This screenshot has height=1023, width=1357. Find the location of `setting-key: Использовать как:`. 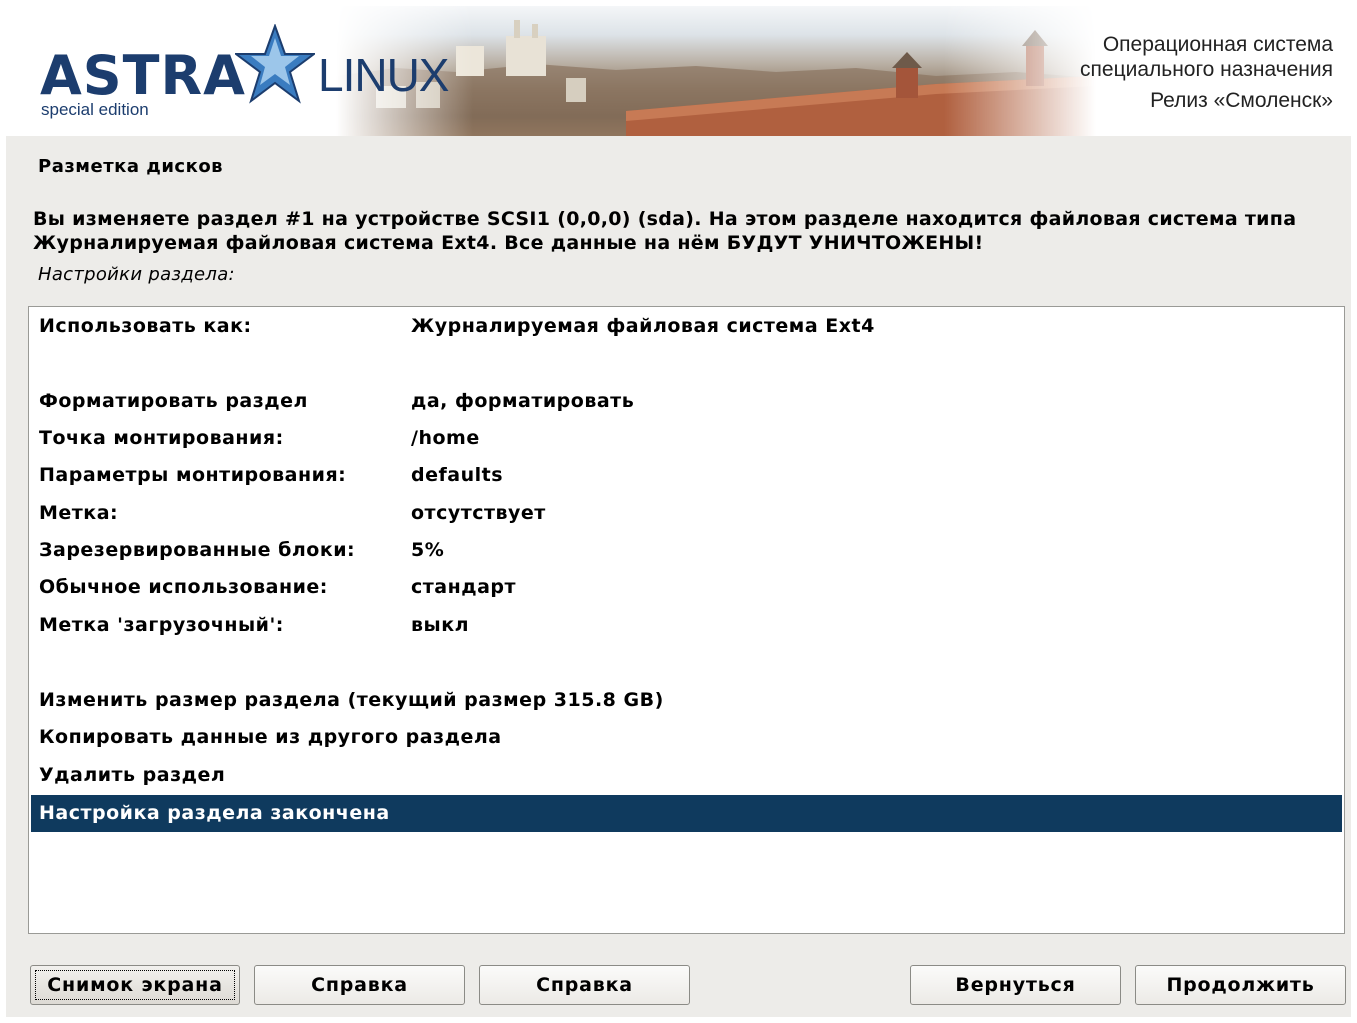

setting-key: Использовать как: is located at coordinates (145, 326).